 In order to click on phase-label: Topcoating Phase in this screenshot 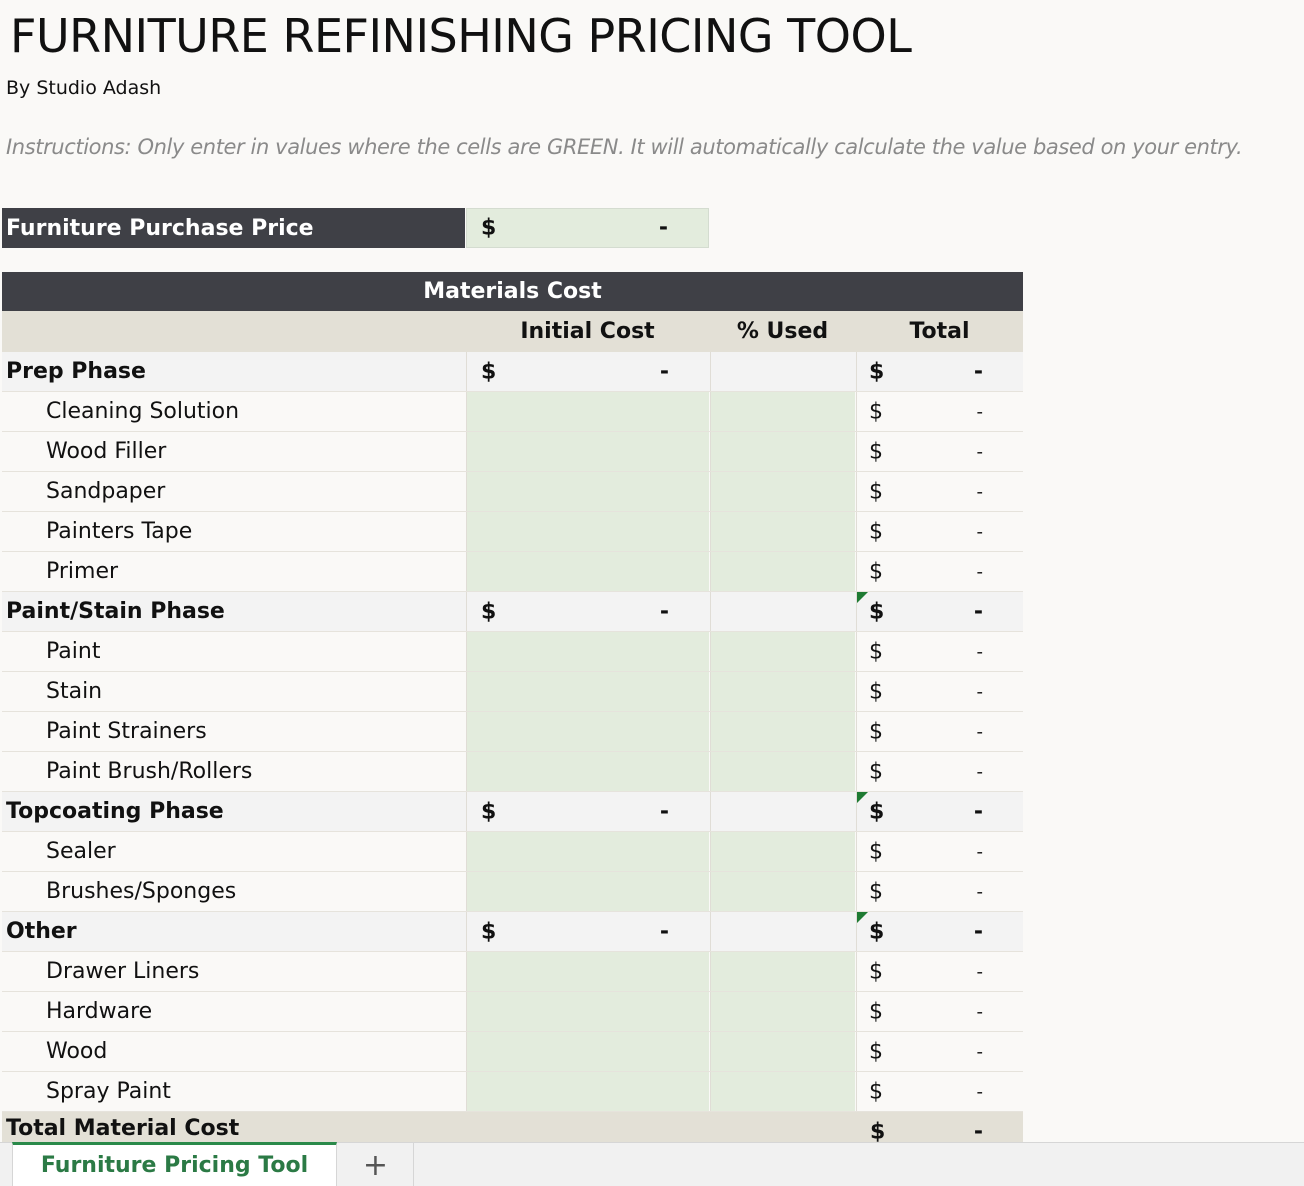, I will do `click(115, 811)`.